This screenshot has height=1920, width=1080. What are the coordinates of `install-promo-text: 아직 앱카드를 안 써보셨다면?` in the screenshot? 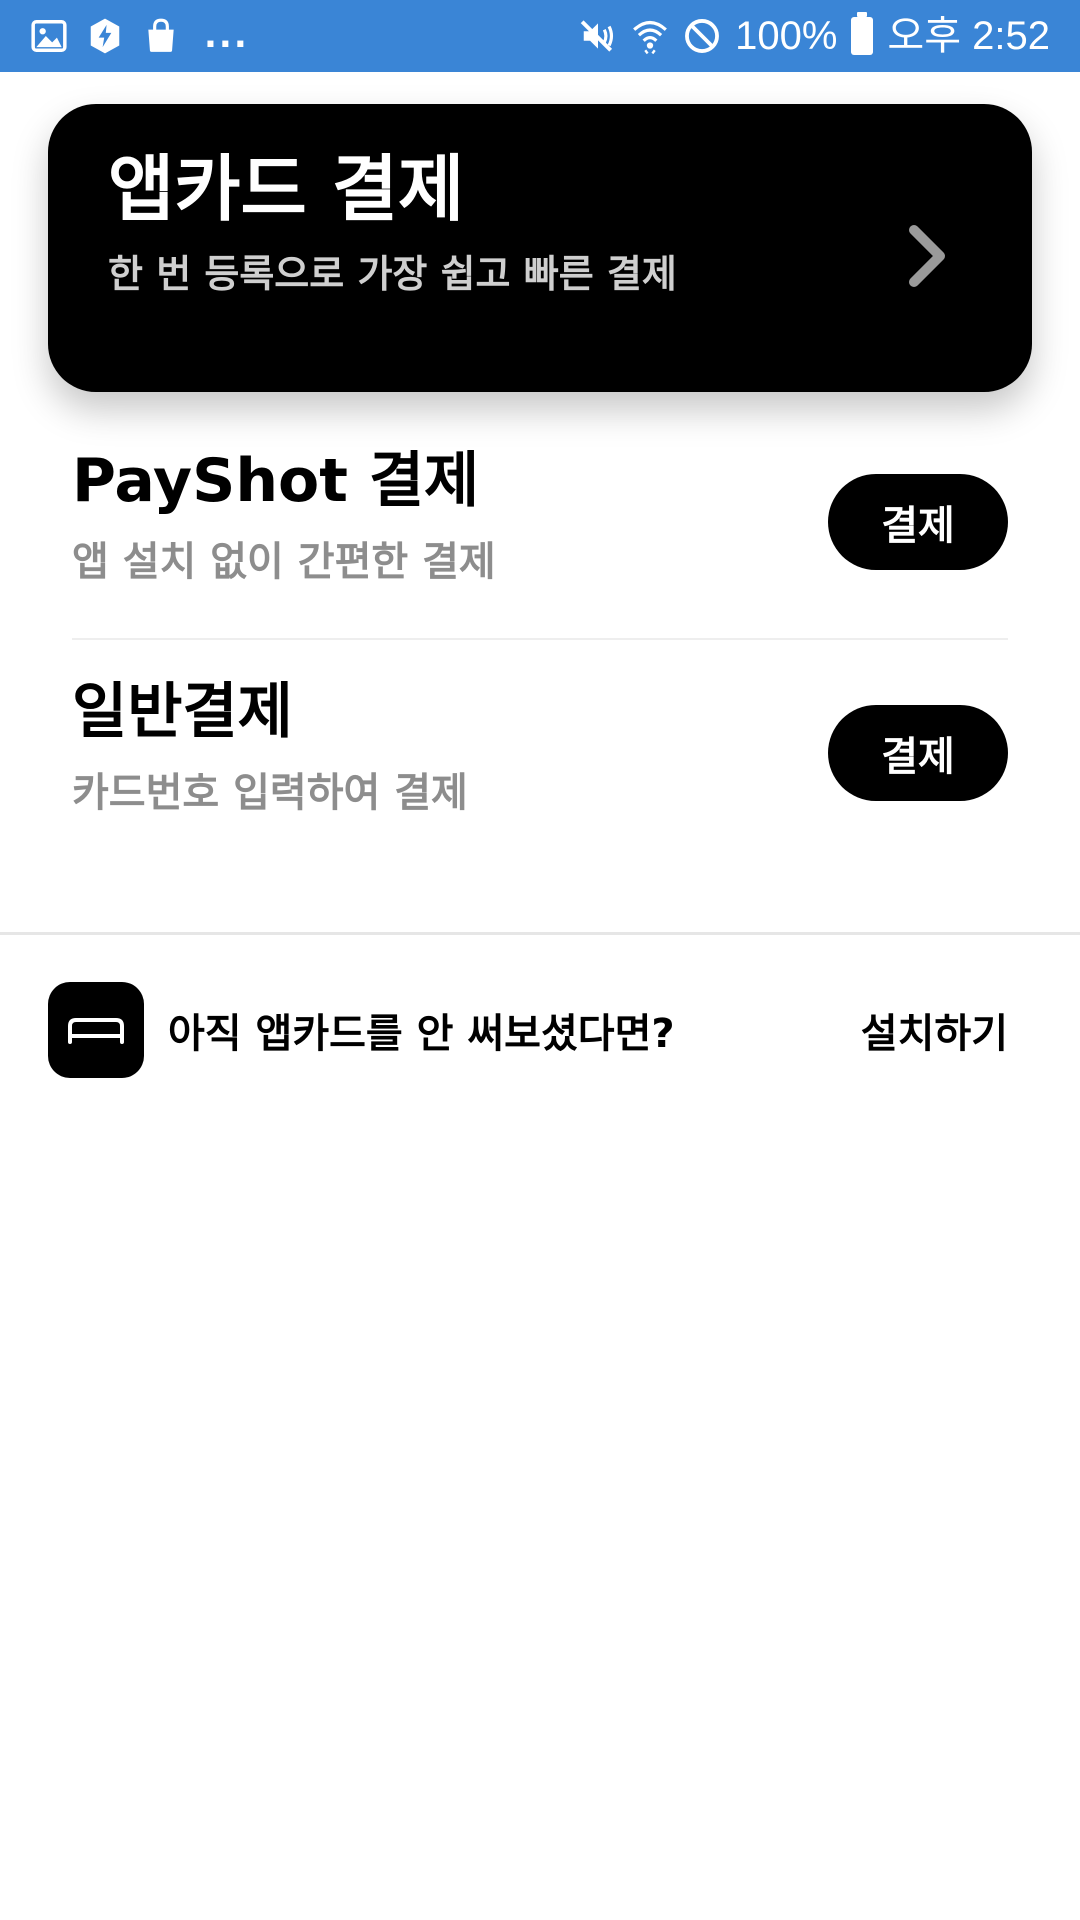 It's located at (421, 1034).